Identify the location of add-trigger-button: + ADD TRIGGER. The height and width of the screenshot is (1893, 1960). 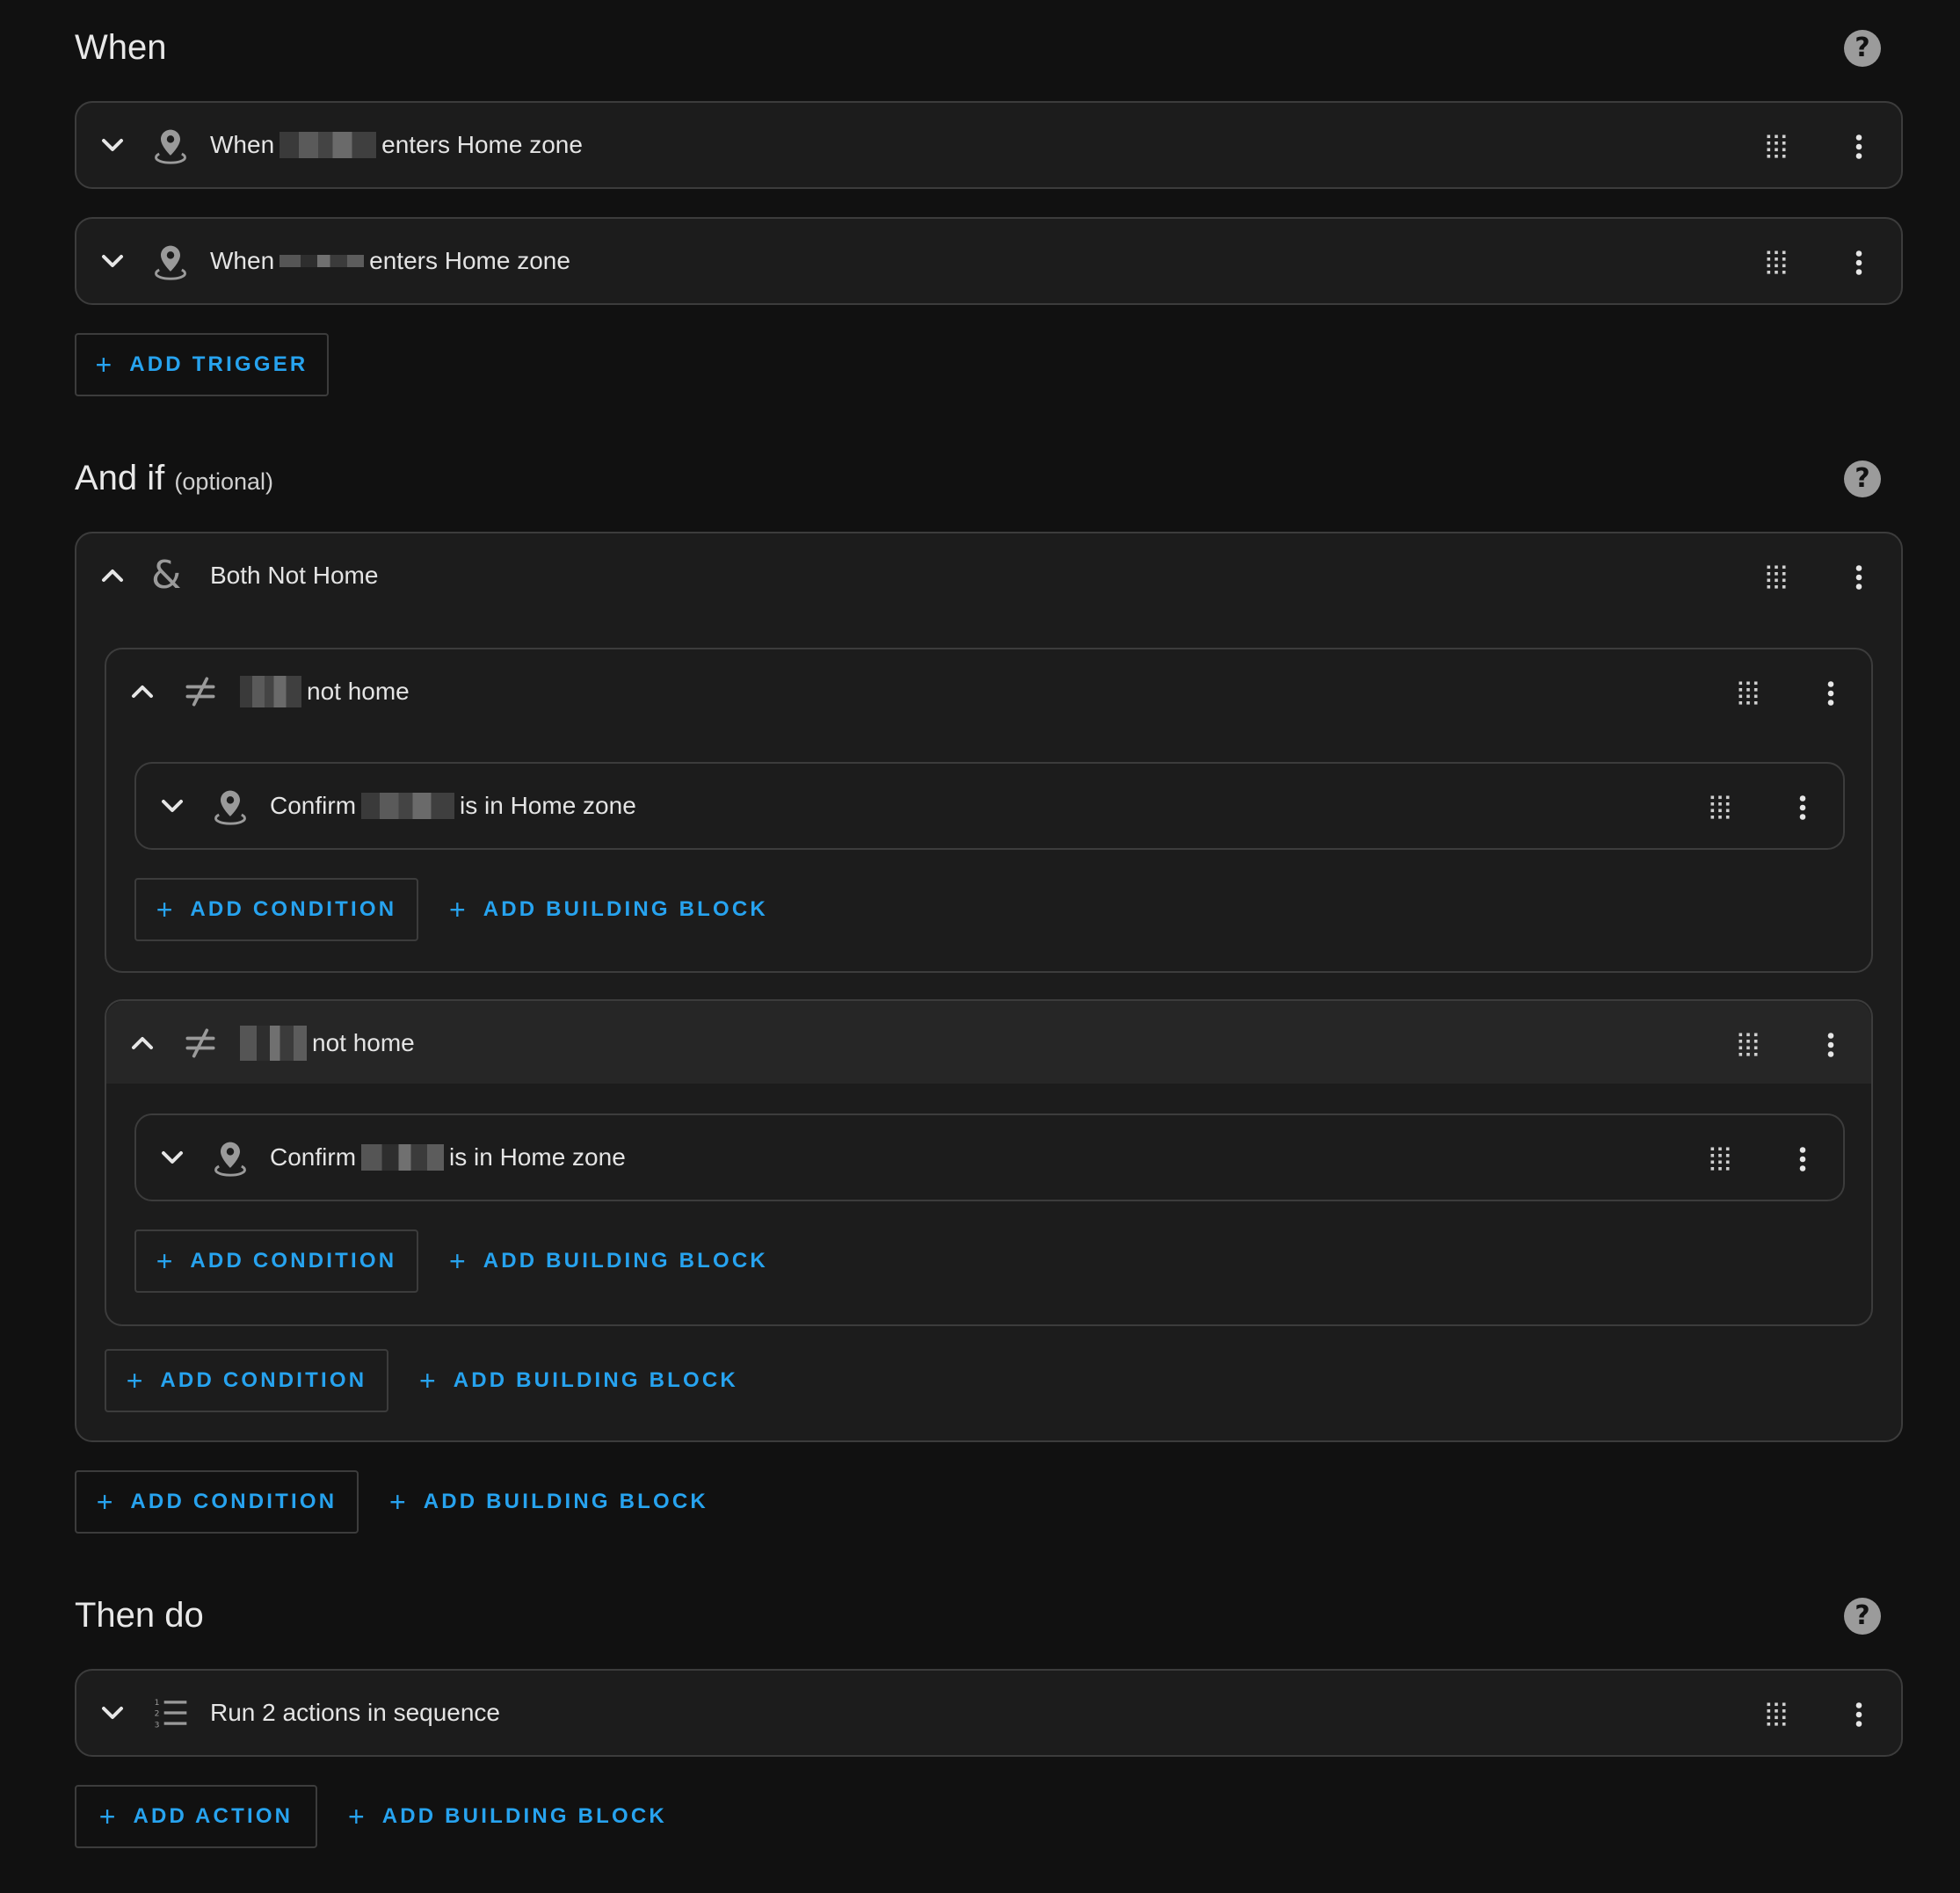
(202, 364).